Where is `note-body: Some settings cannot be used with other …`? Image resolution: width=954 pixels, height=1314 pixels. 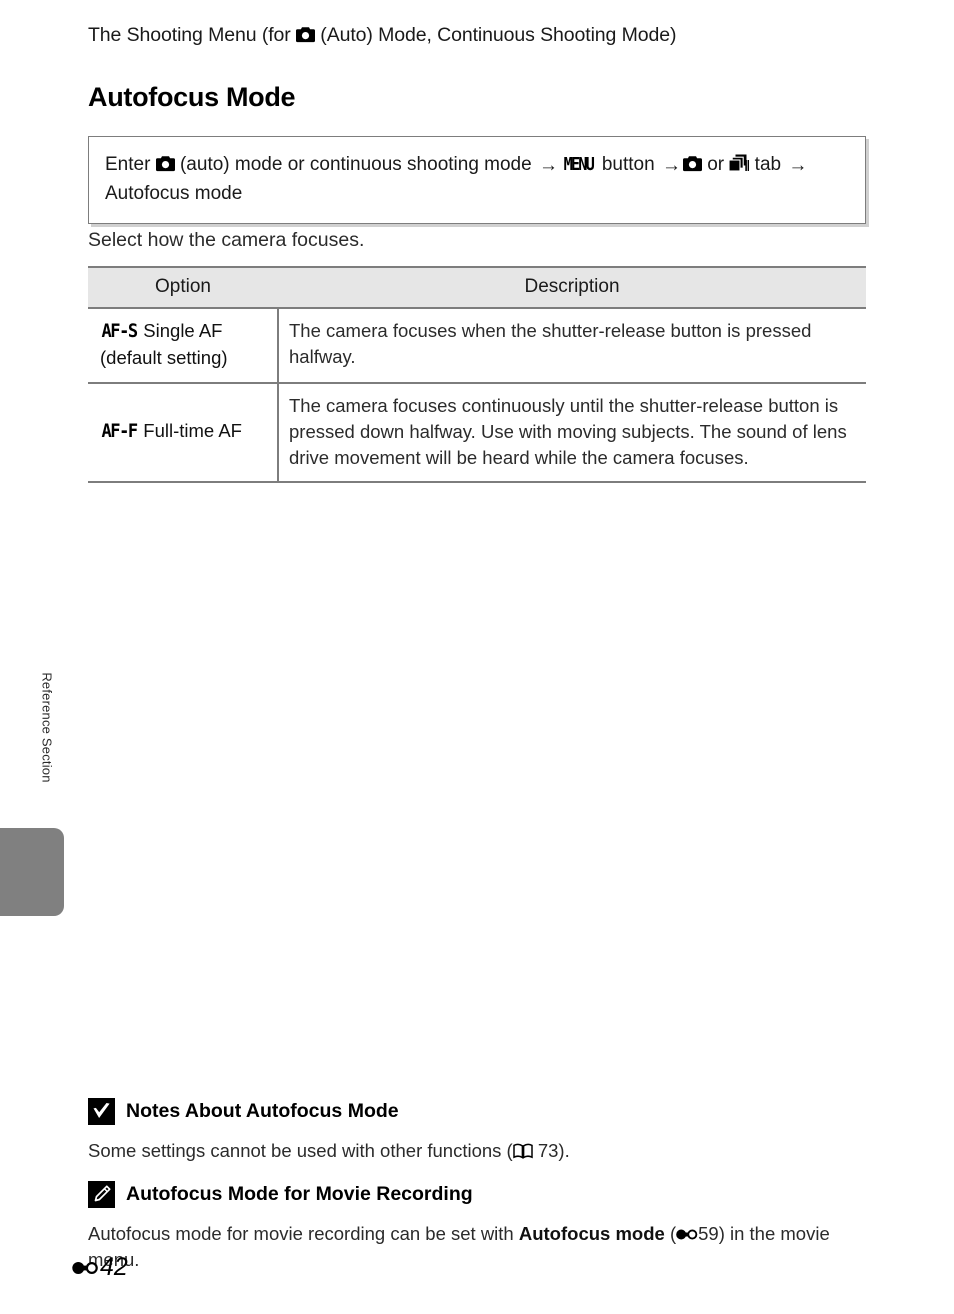 note-body: Some settings cannot be used with other … is located at coordinates (483, 1151).